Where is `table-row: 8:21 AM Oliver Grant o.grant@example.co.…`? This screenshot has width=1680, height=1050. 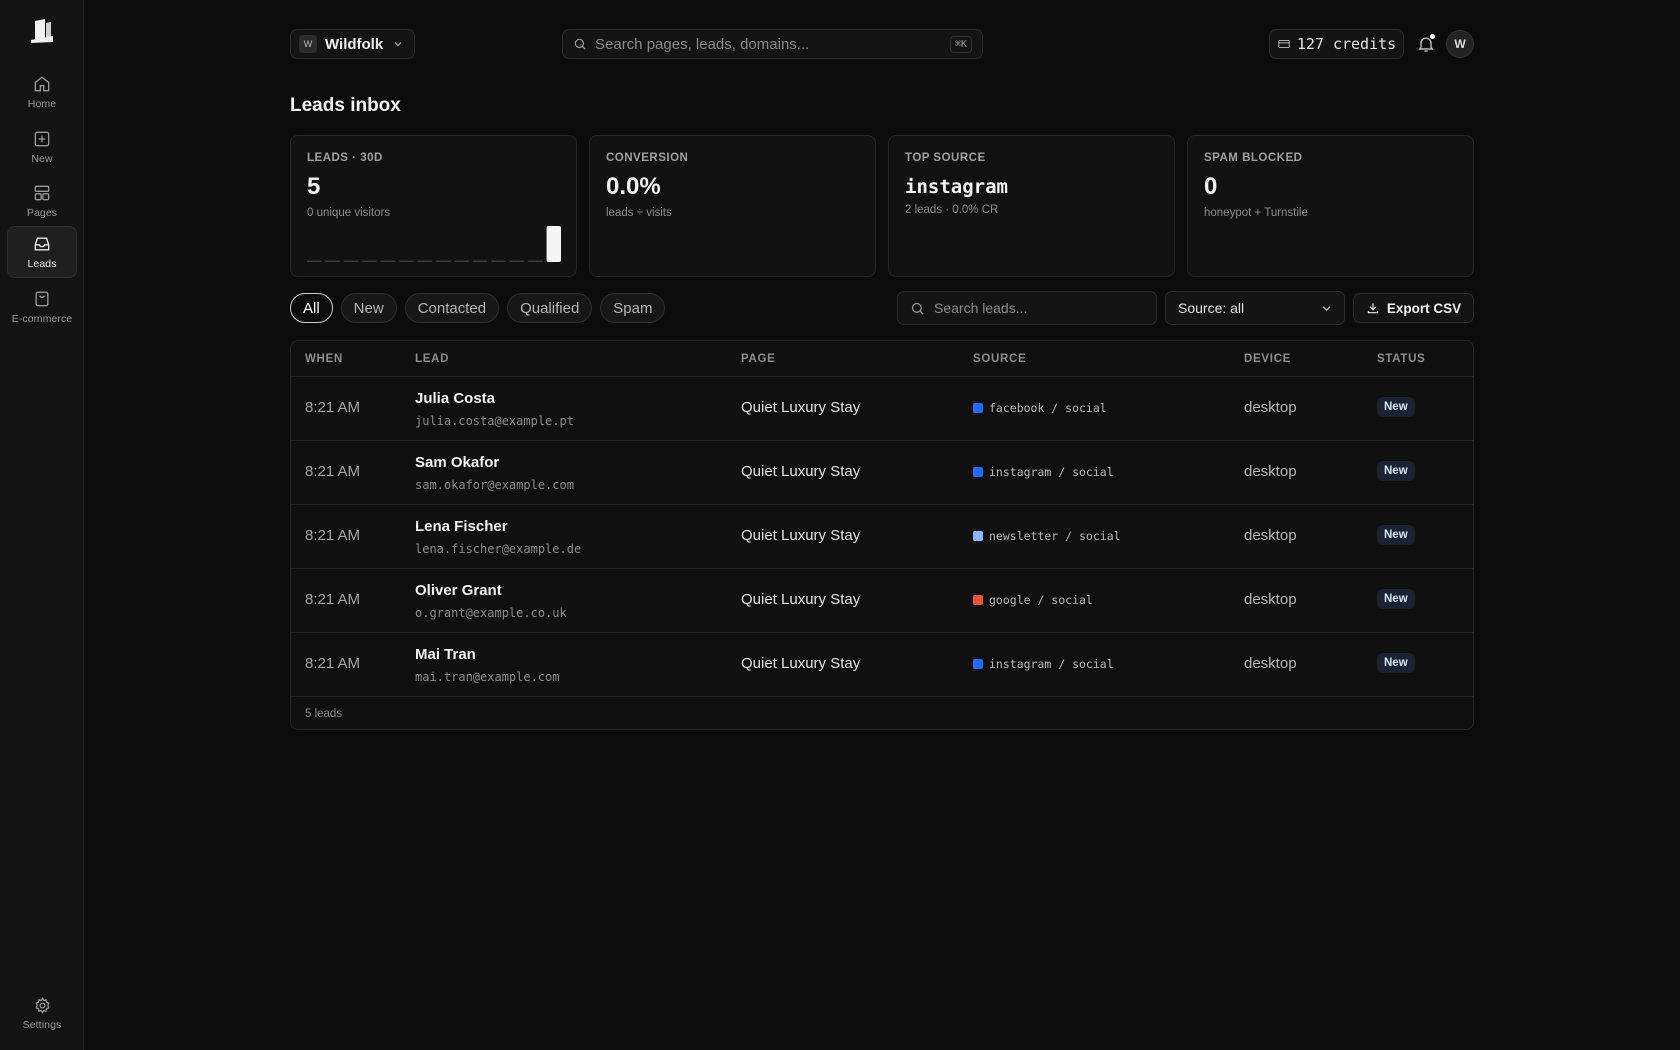
table-row: 8:21 AM Oliver Grant o.grant@example.co.… is located at coordinates (882, 601).